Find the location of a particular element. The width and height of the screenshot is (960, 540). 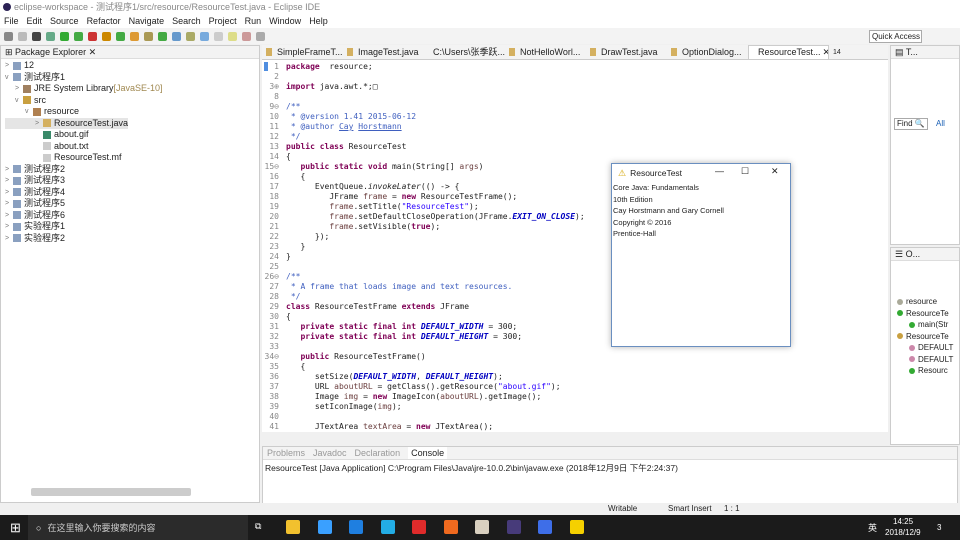

menu-help: Help is located at coordinates (318, 21).